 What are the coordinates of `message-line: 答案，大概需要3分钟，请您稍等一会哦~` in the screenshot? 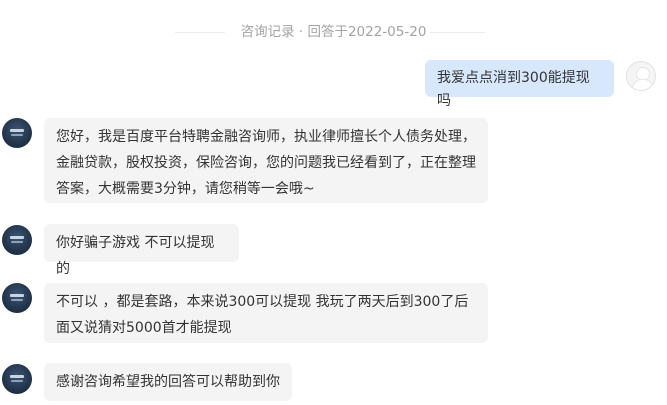 It's located at (185, 189).